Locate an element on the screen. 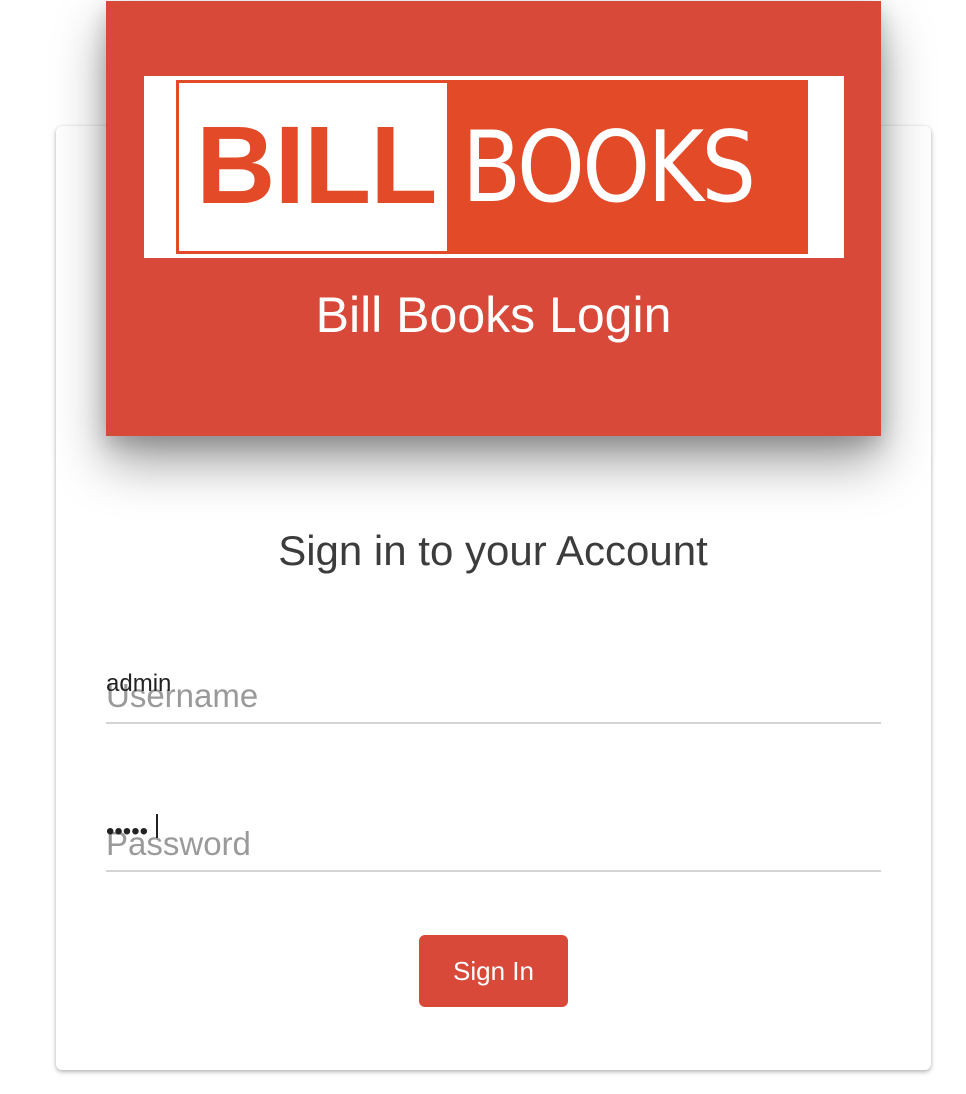  password-input is located at coordinates (493, 832).